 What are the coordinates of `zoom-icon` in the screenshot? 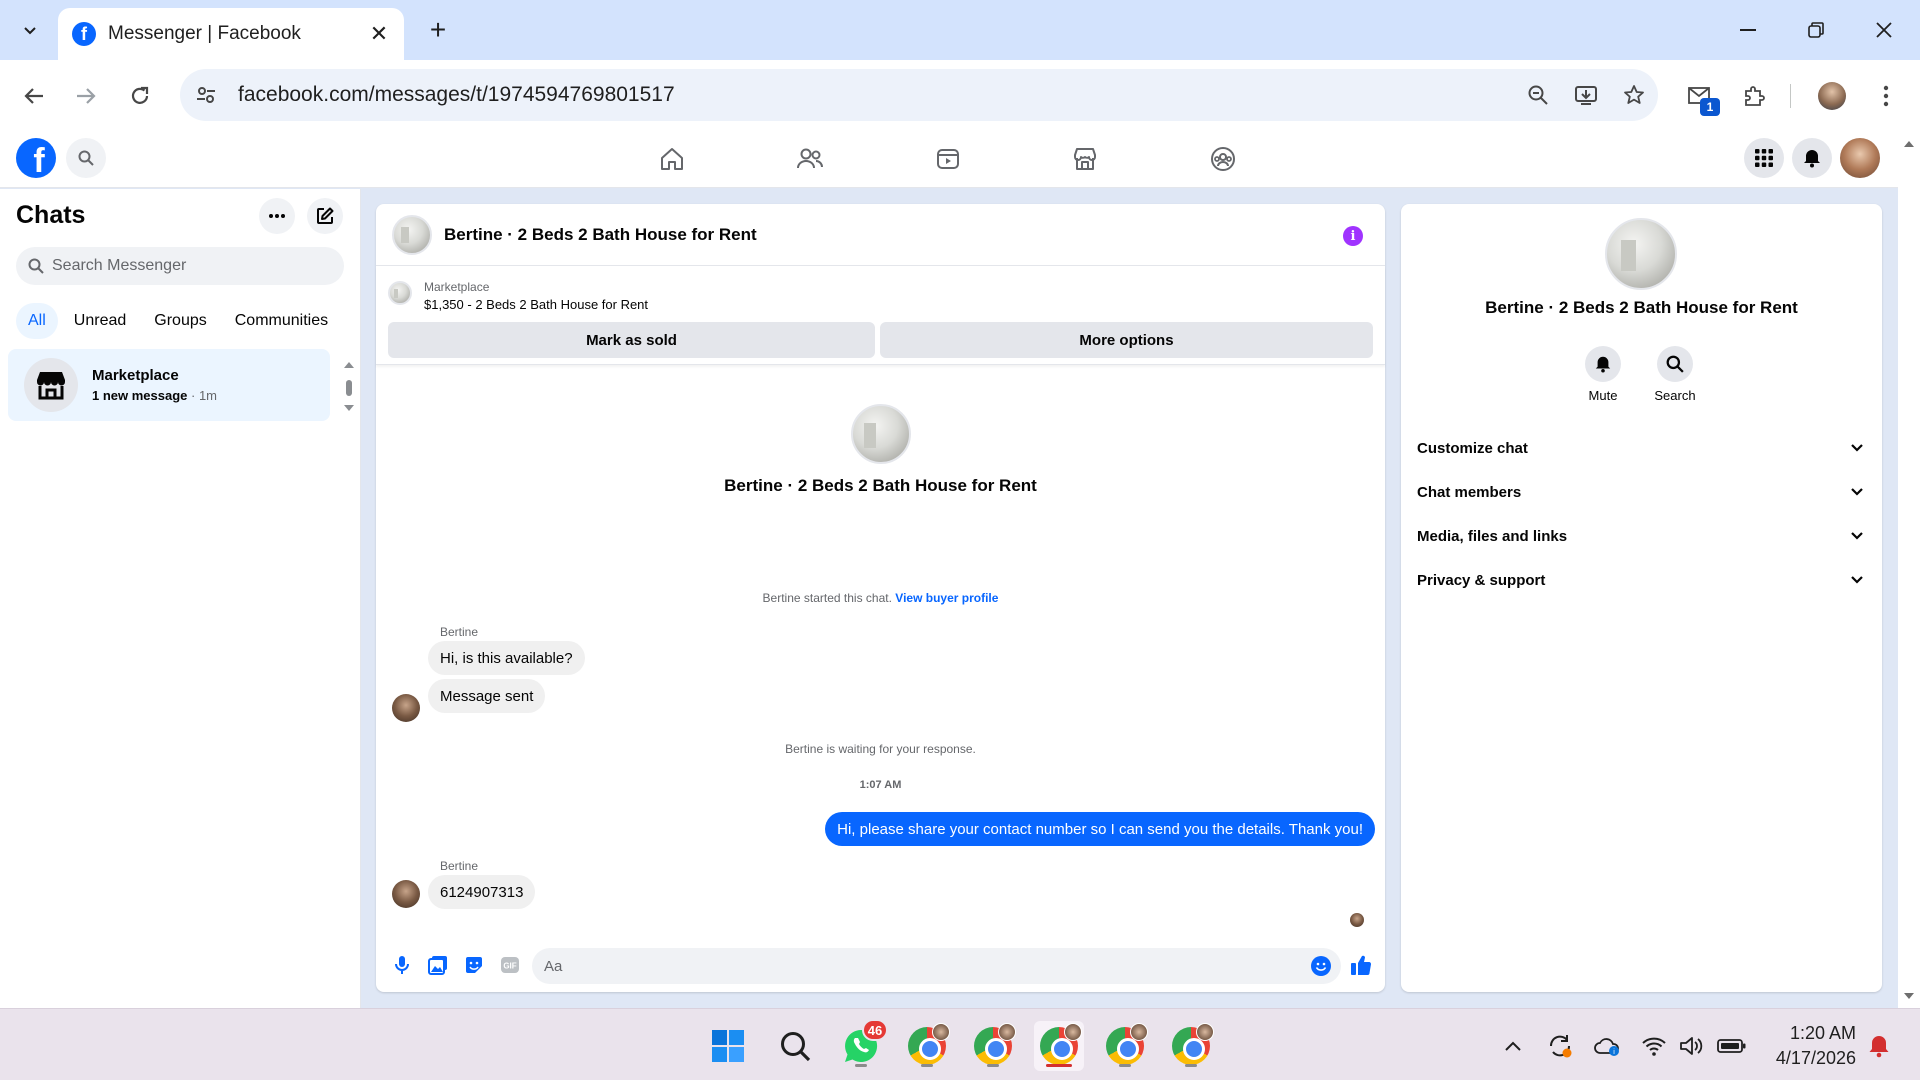 It's located at (1538, 95).